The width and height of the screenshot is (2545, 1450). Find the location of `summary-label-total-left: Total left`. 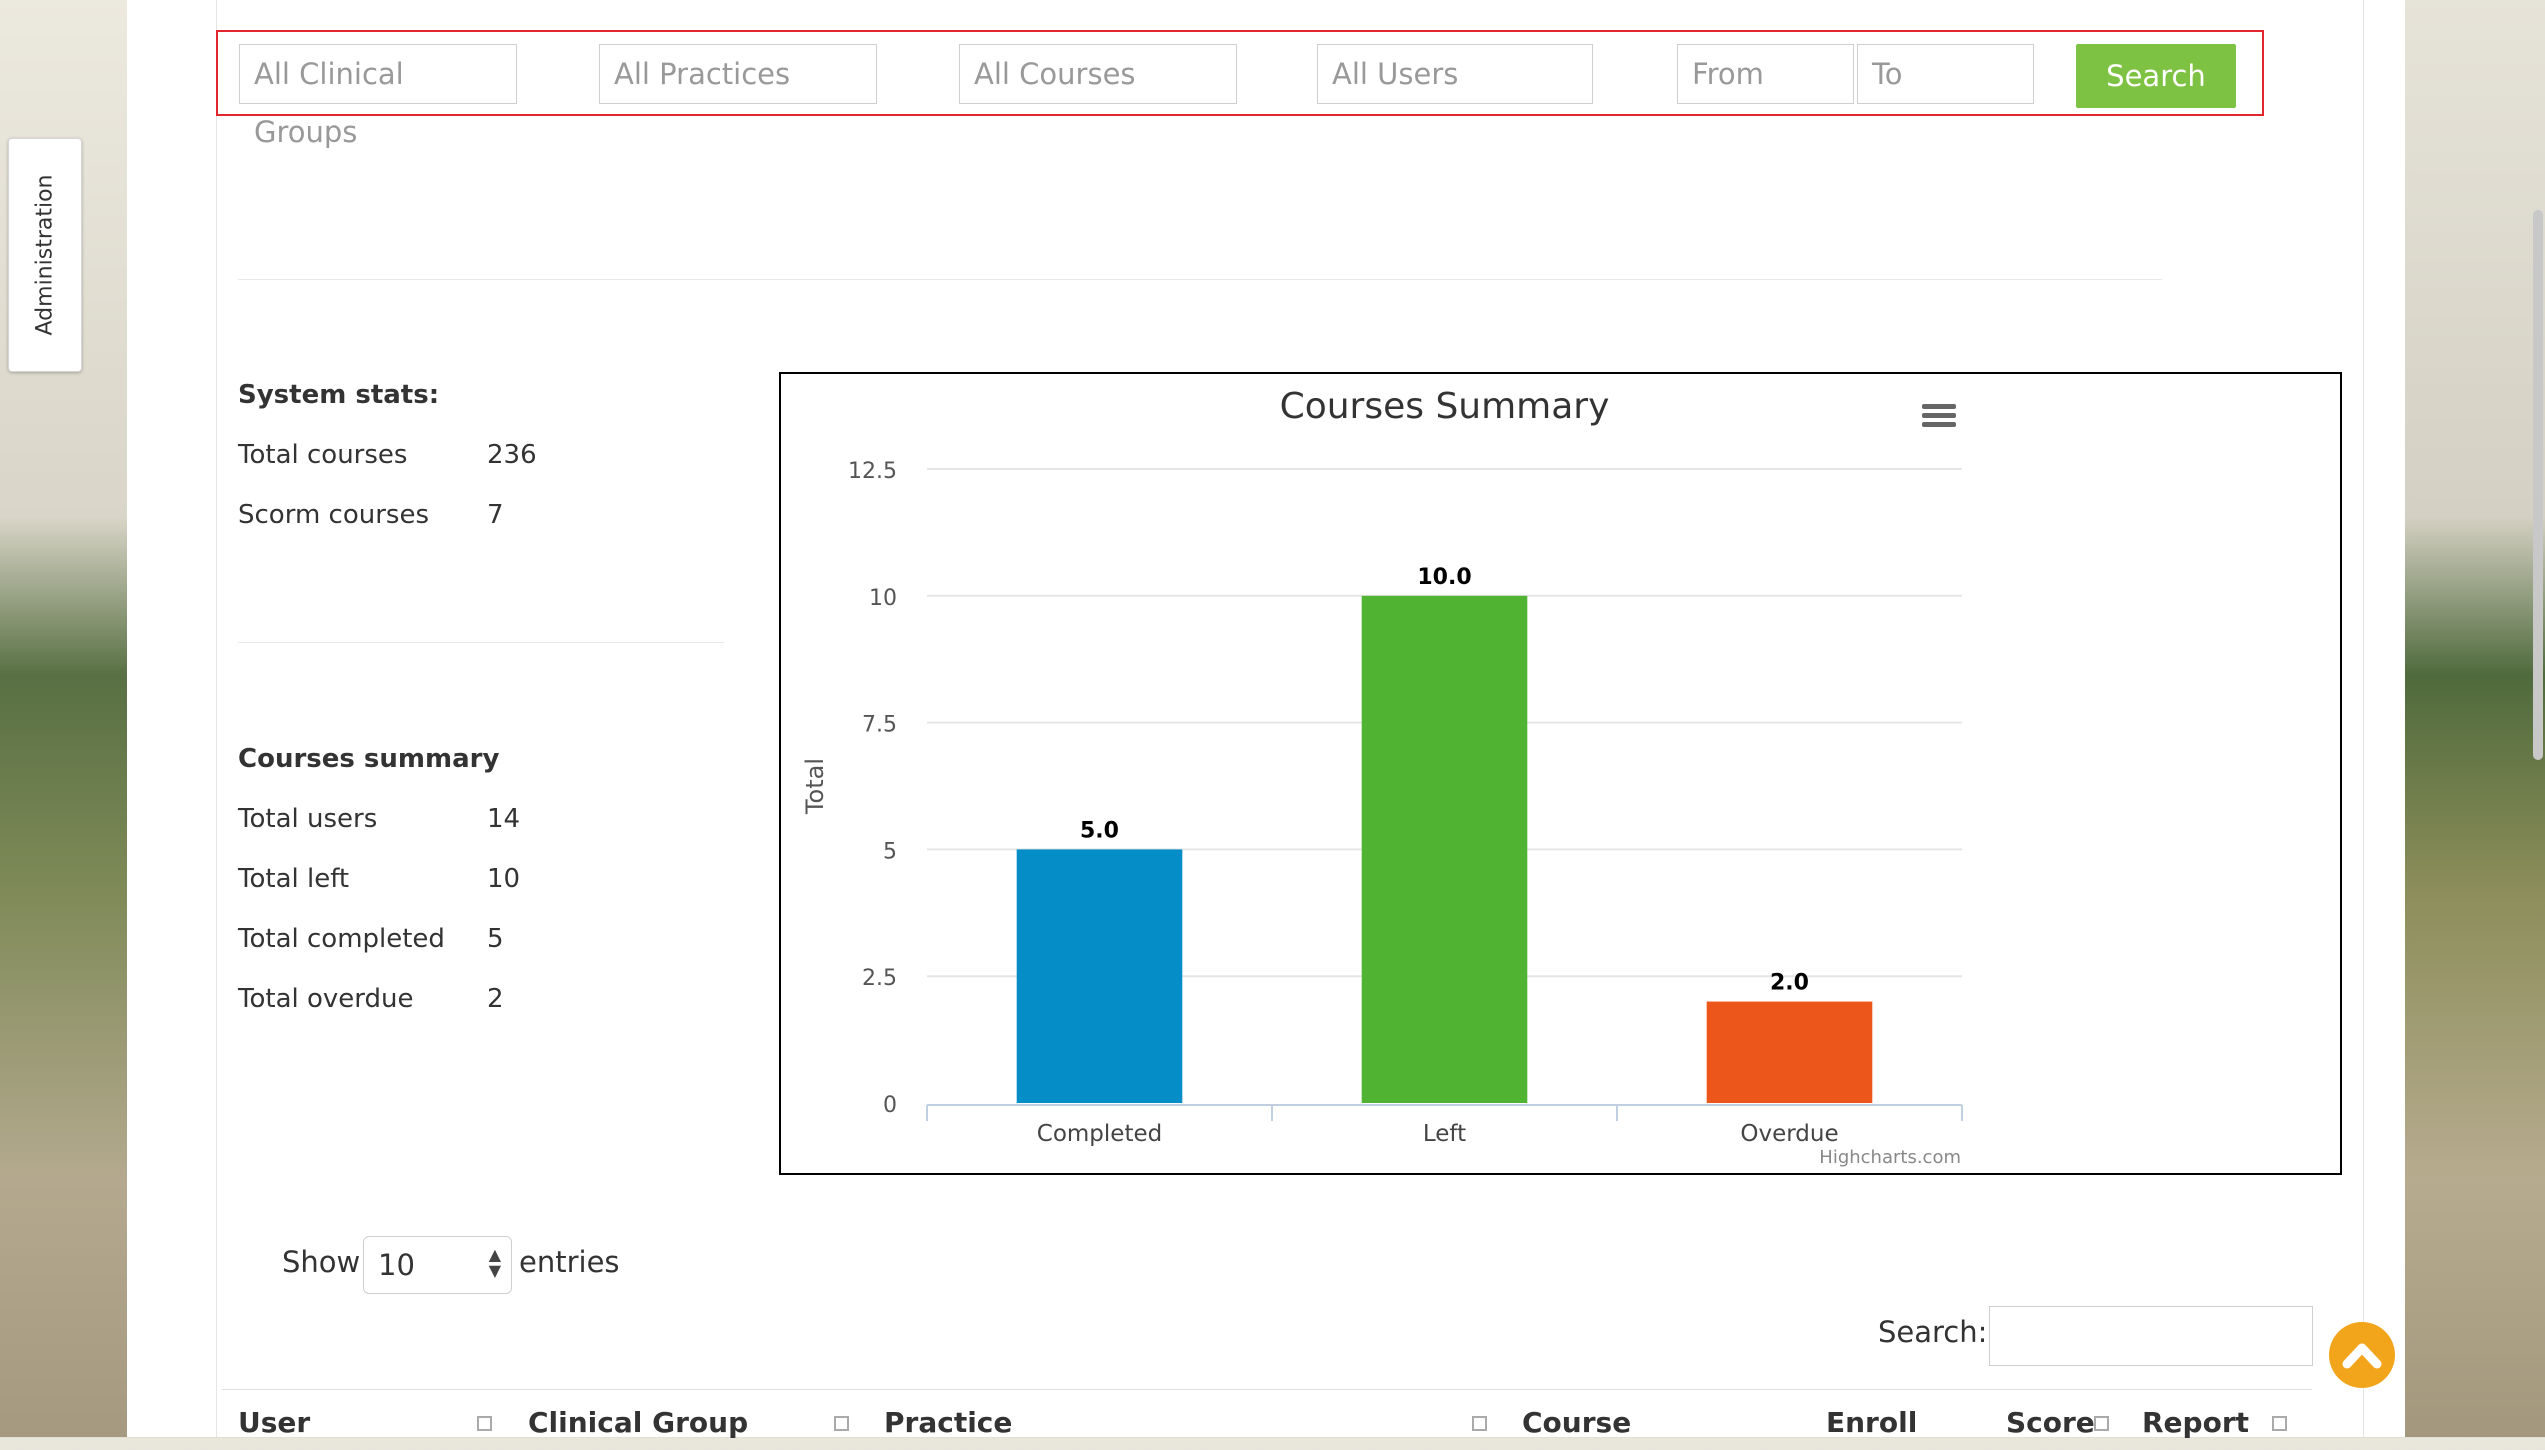

summary-label-total-left: Total left is located at coordinates (294, 879).